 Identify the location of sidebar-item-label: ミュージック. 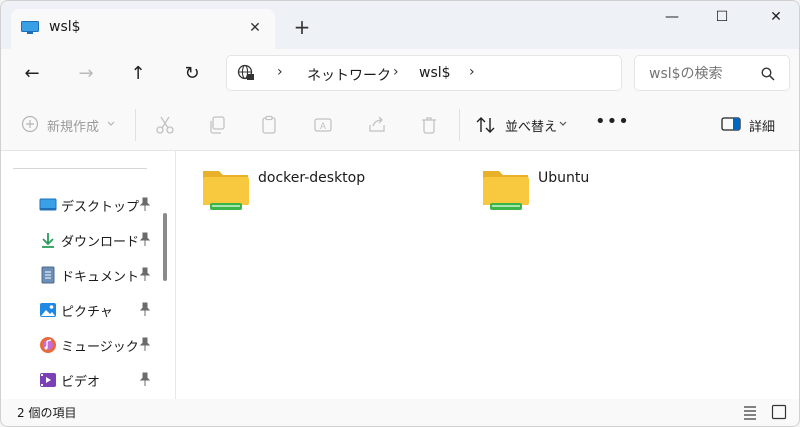
(100, 347).